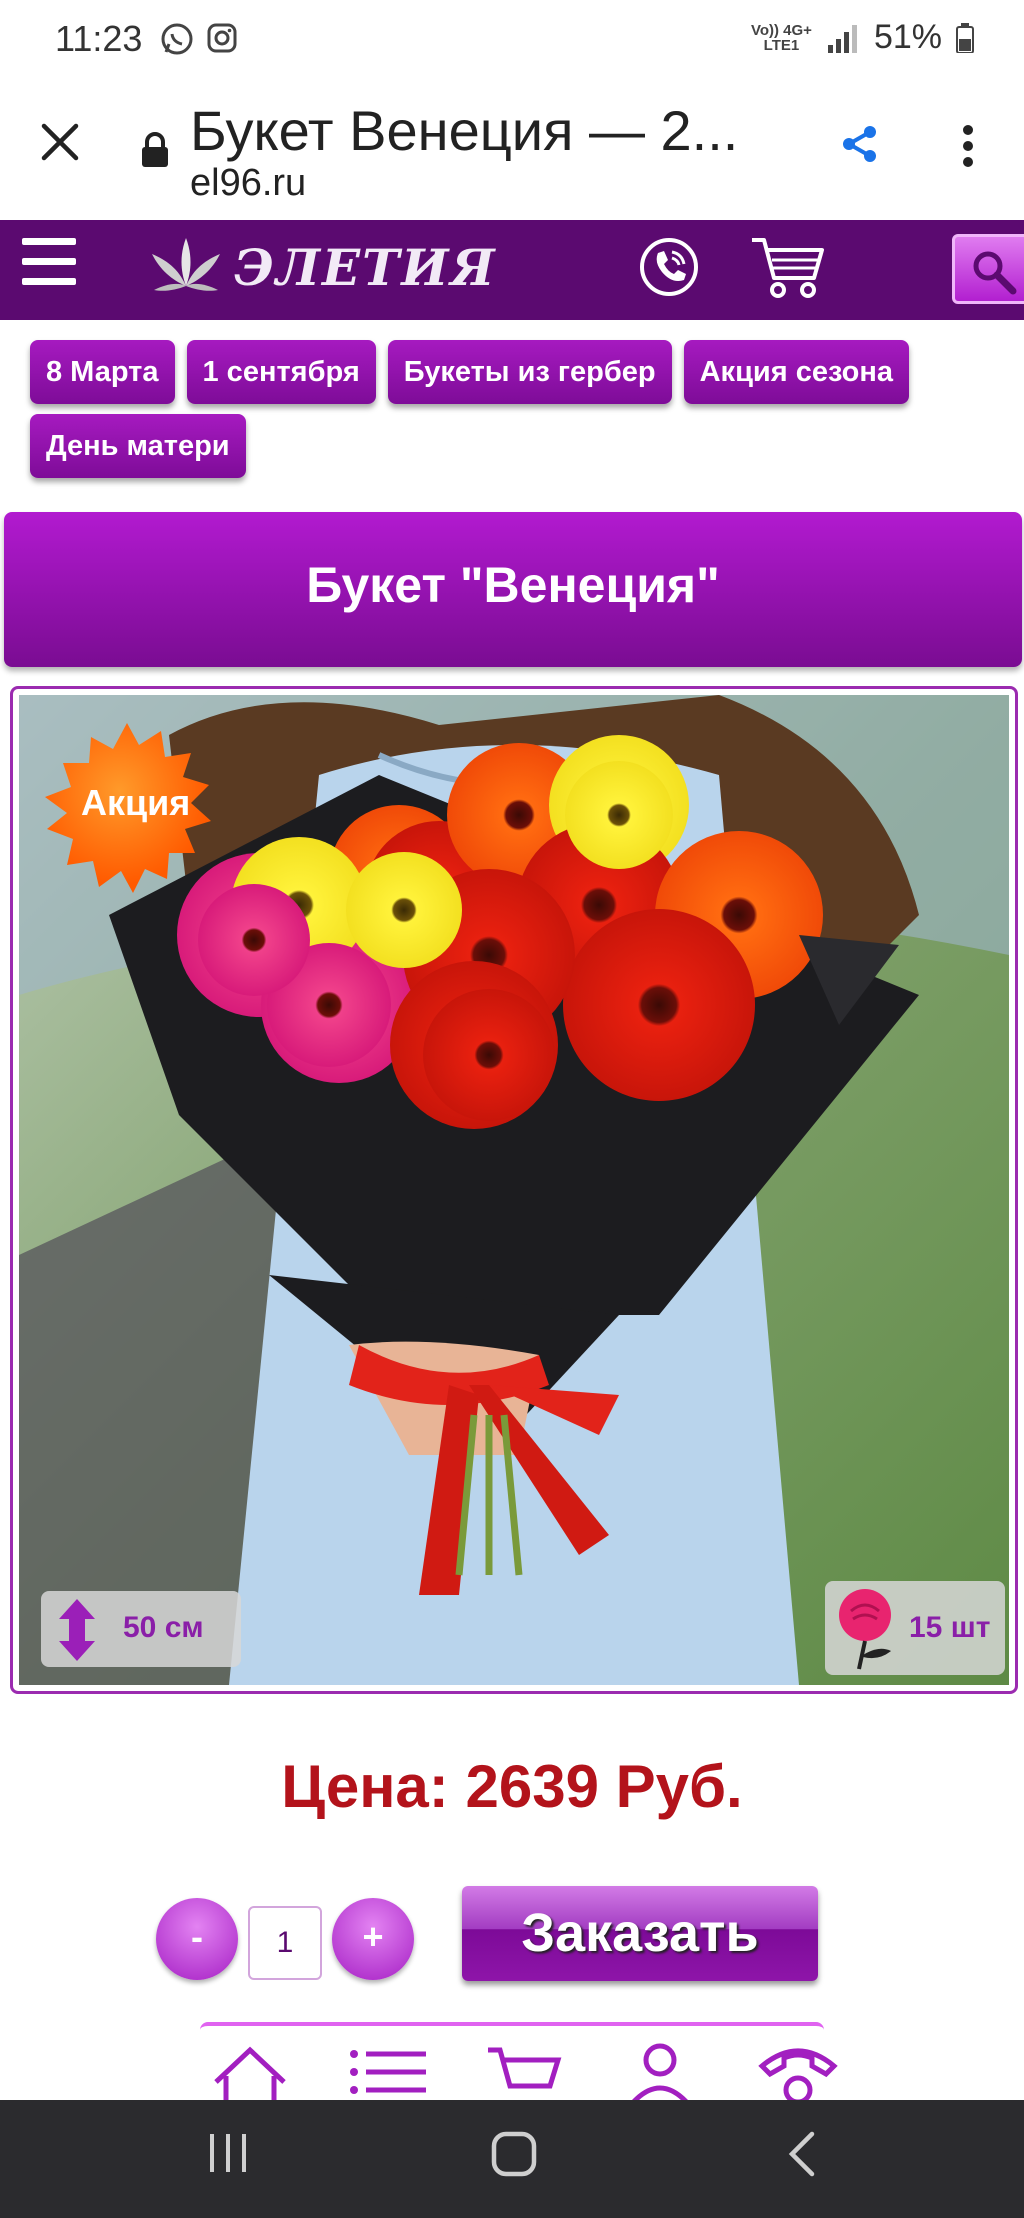 The width and height of the screenshot is (1024, 2218). I want to click on browser-toolbar: Букет Венеция — 2... el96.ru, so click(512, 150).